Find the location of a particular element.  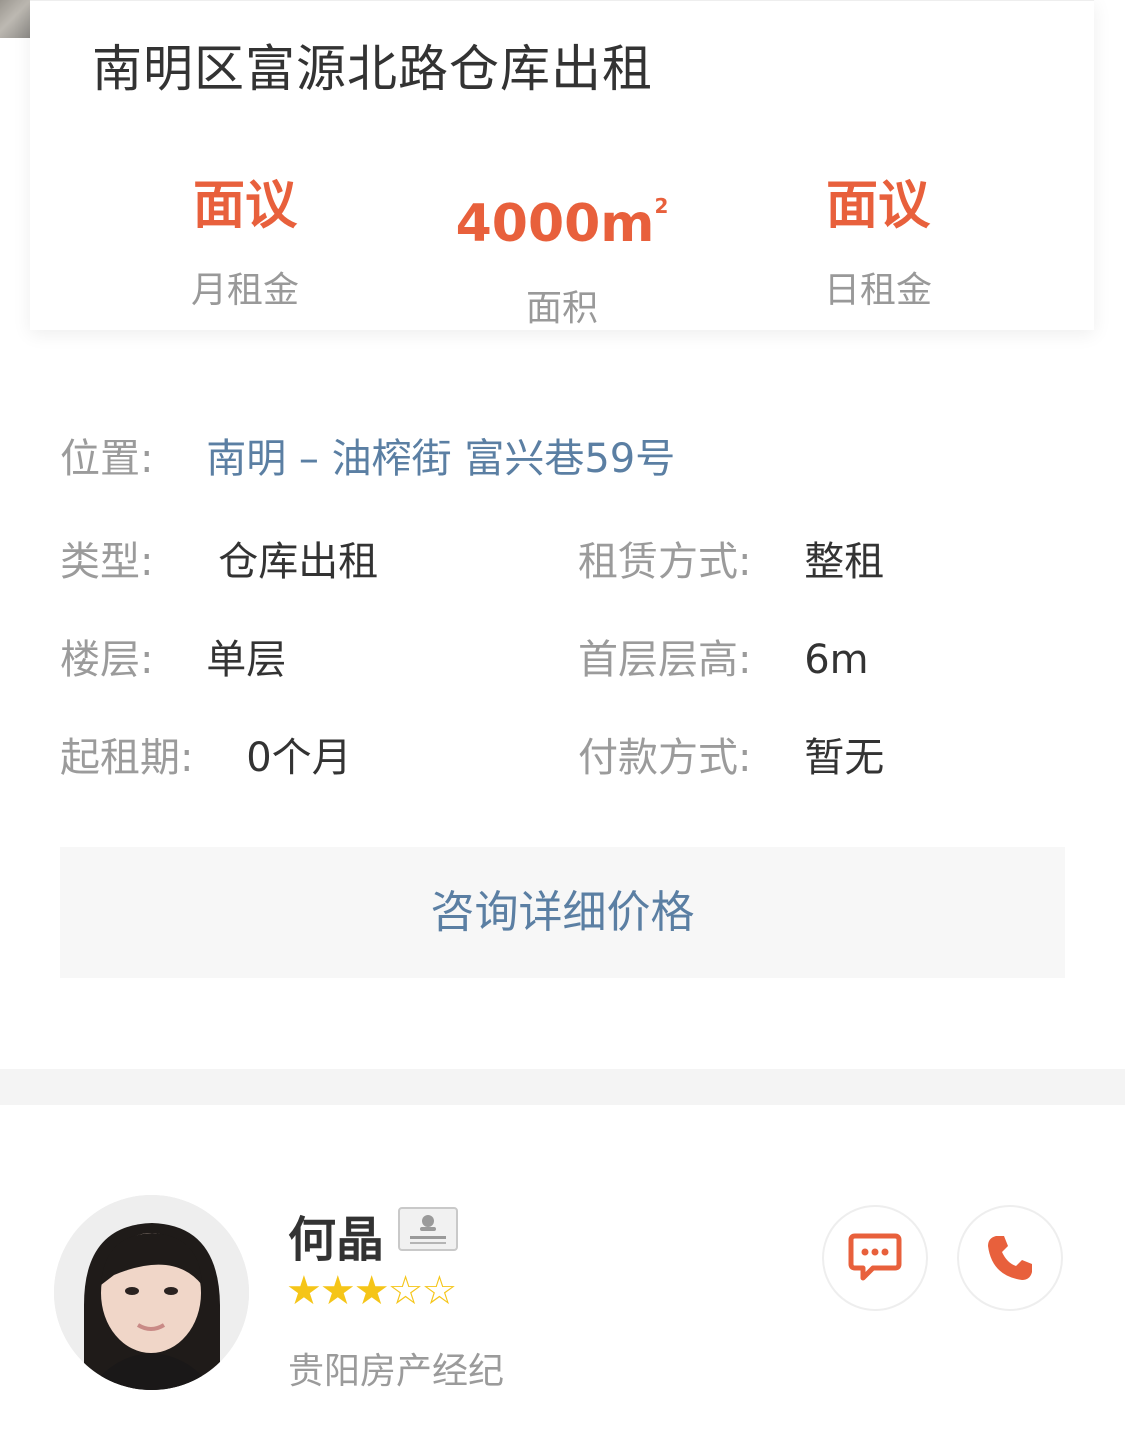

monthly-rent-label: 月租金 is located at coordinates (244, 290).